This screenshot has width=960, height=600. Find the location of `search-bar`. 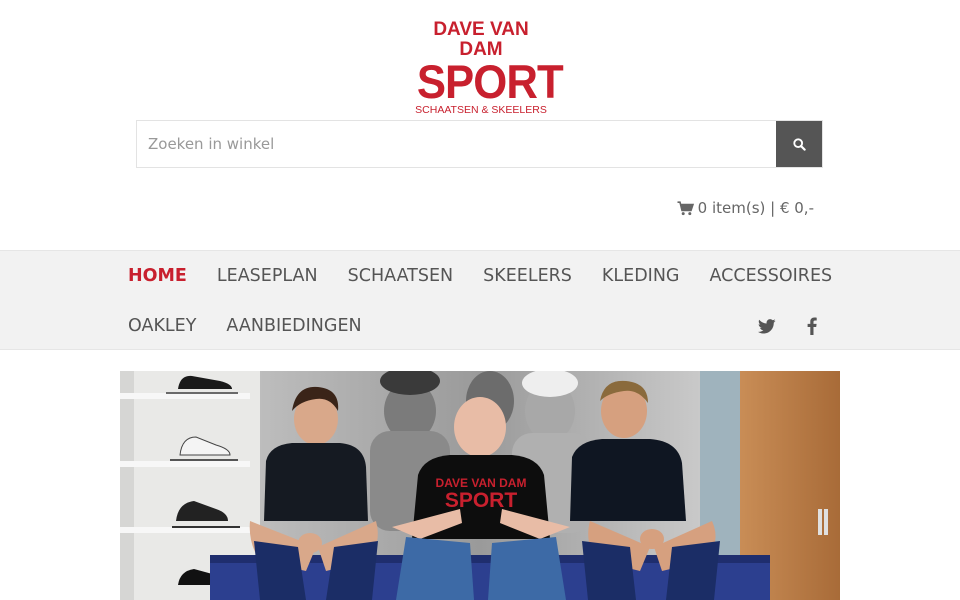

search-bar is located at coordinates (479, 144).